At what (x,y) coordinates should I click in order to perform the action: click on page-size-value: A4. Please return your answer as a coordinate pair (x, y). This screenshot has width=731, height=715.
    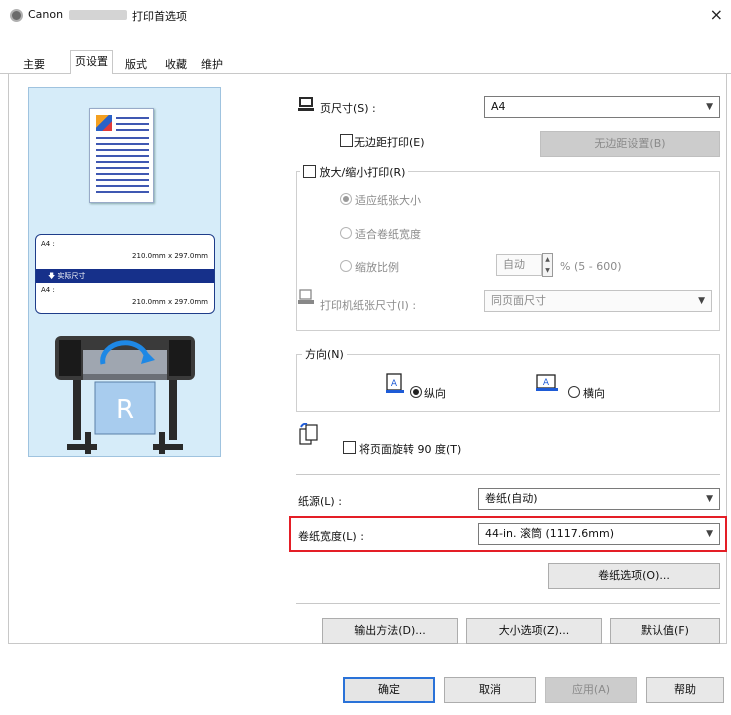
    Looking at the image, I should click on (498, 106).